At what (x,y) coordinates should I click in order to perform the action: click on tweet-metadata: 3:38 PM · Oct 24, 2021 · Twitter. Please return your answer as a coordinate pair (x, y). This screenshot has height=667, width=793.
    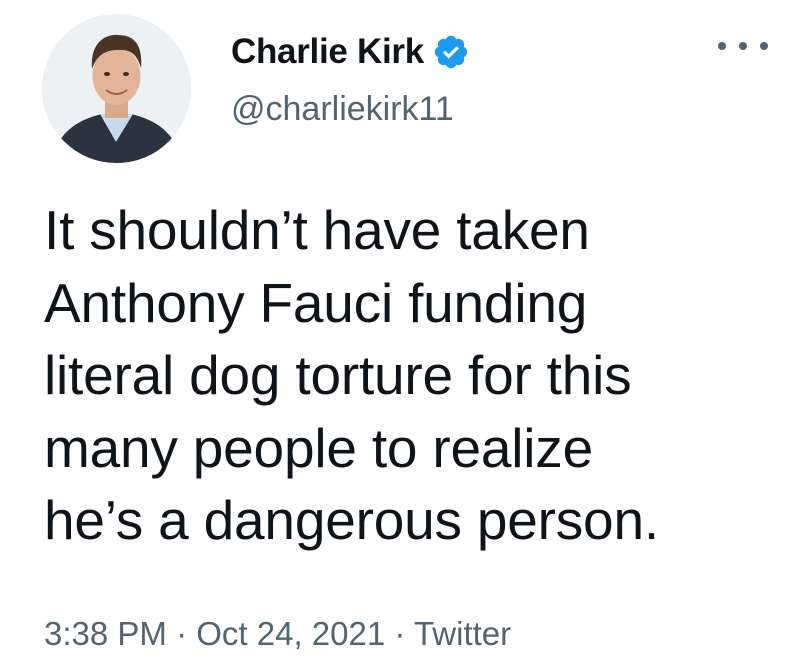
    Looking at the image, I should click on (277, 634).